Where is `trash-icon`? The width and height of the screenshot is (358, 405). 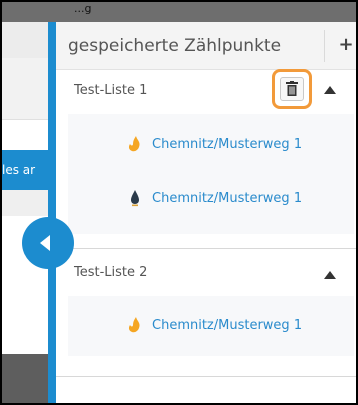
trash-icon is located at coordinates (292, 88).